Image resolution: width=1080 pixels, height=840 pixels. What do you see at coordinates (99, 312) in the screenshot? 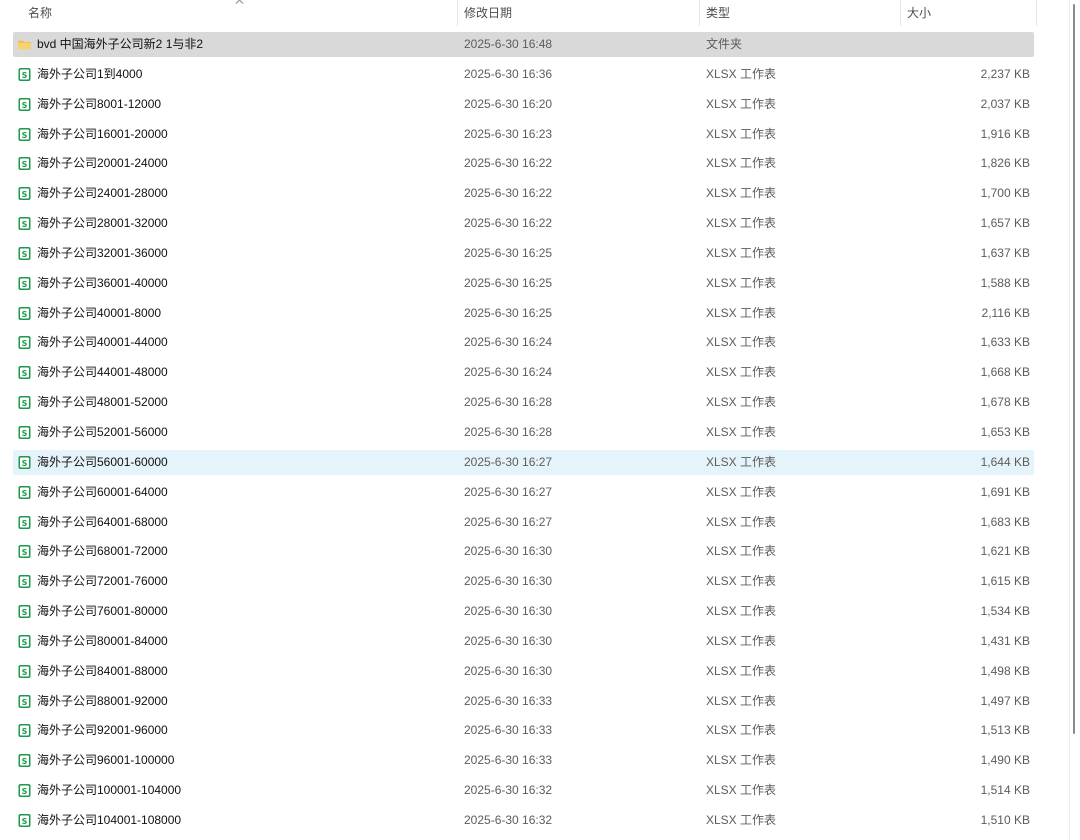
I see `file-name: 海外子公司40001-8000` at bounding box center [99, 312].